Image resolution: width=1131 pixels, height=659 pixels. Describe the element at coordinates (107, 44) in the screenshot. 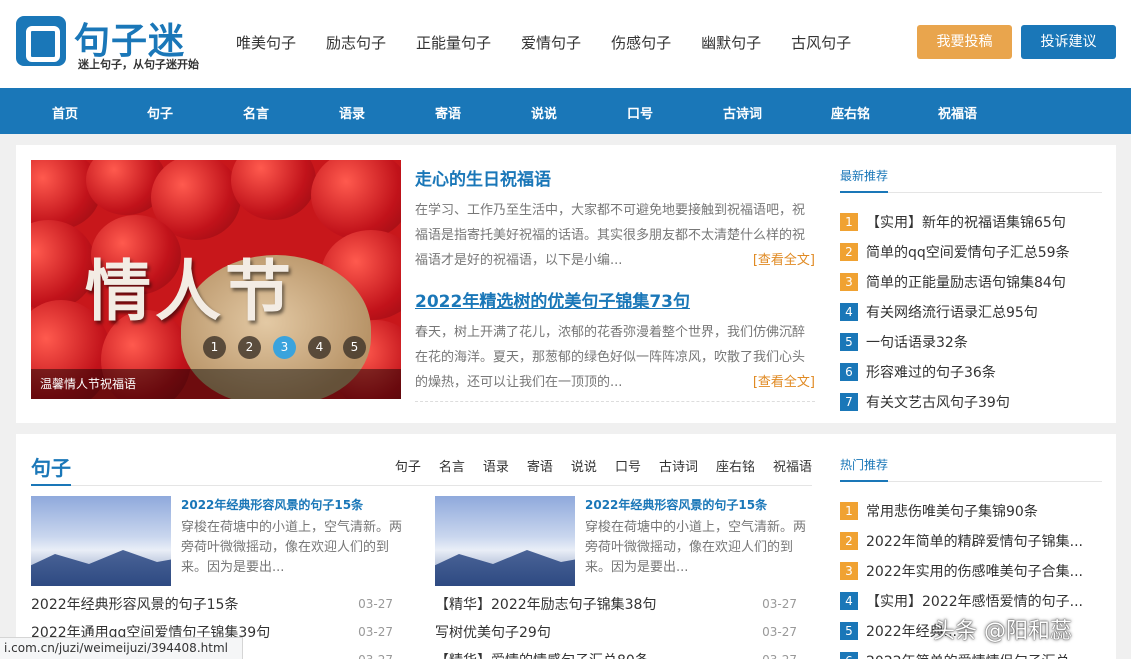

I see `site-logo: 句子迷 迷上句子，从句子迷开始` at that location.